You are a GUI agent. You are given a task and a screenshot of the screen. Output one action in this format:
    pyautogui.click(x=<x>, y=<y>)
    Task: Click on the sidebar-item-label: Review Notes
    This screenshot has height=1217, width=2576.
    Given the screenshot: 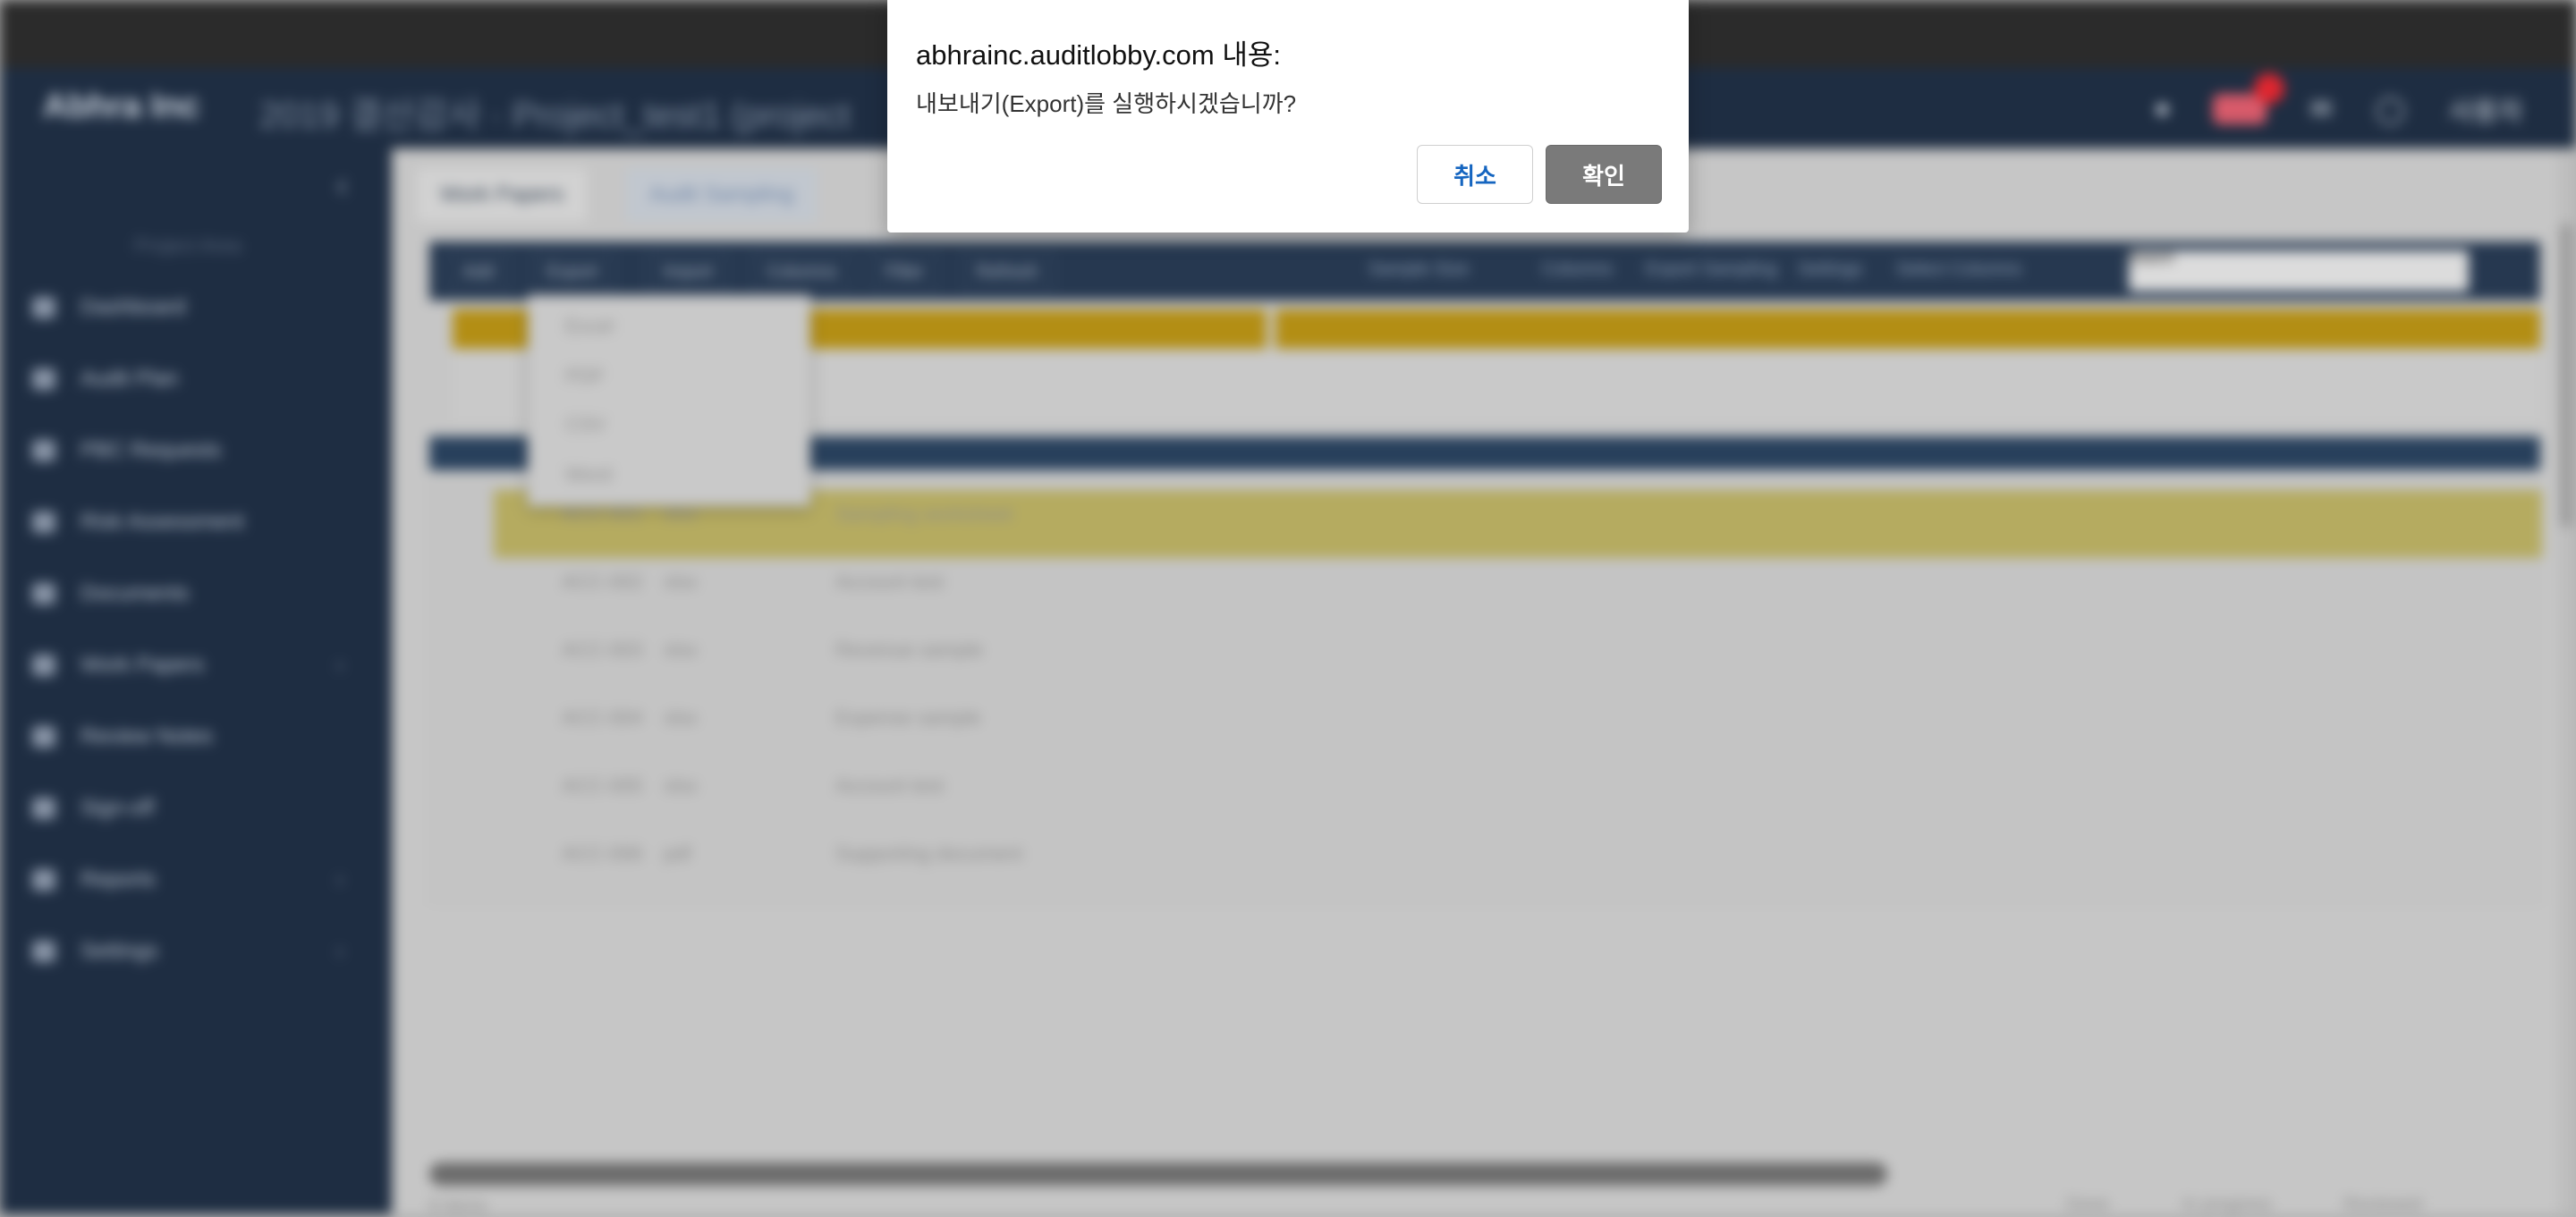 What is the action you would take?
    pyautogui.click(x=147, y=736)
    